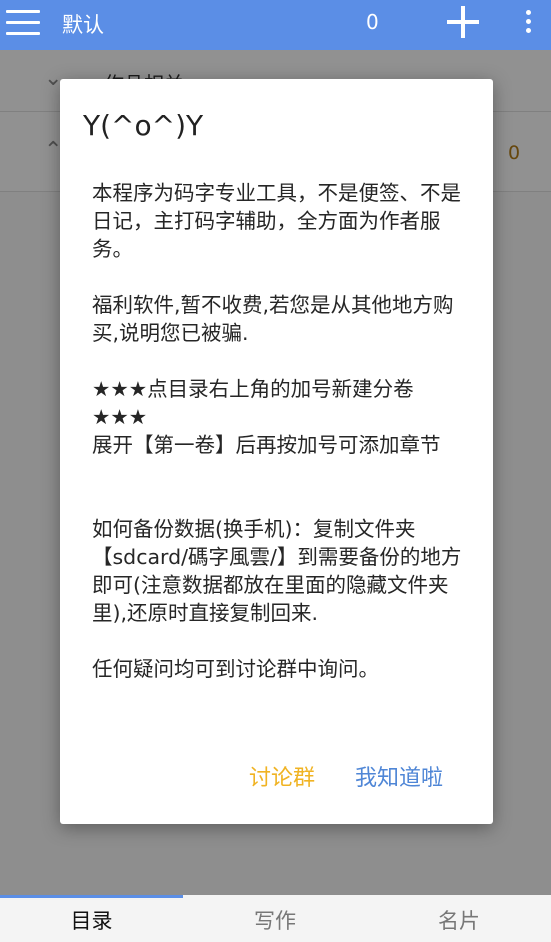 The height and width of the screenshot is (942, 551). Describe the element at coordinates (529, 21) in the screenshot. I see `more-vertical-icon` at that location.